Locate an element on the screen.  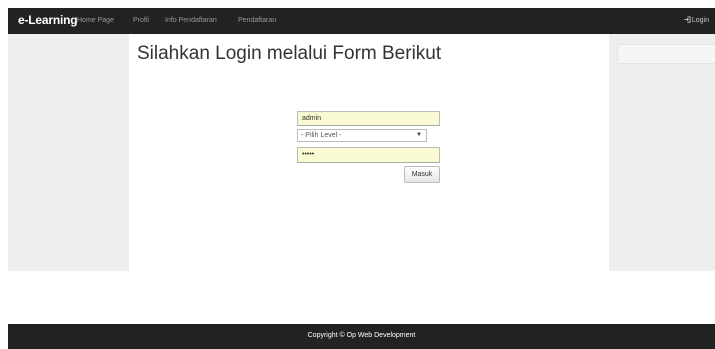
username-field: admin is located at coordinates (368, 118).